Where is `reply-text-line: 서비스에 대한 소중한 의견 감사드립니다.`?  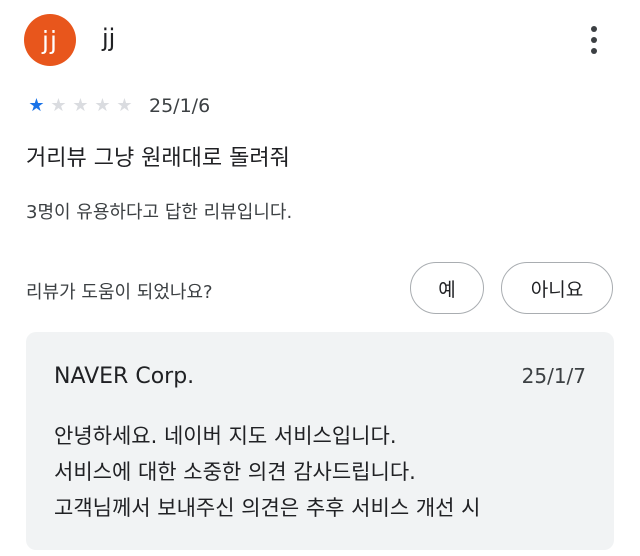
reply-text-line: 서비스에 대한 소중한 의견 감사드립니다. is located at coordinates (235, 472).